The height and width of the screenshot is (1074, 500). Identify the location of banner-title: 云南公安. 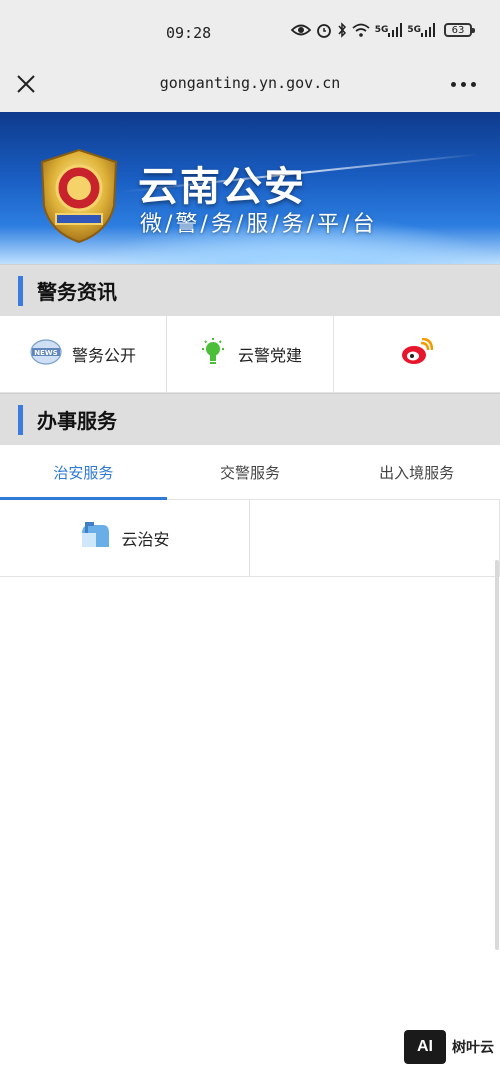
(222, 187).